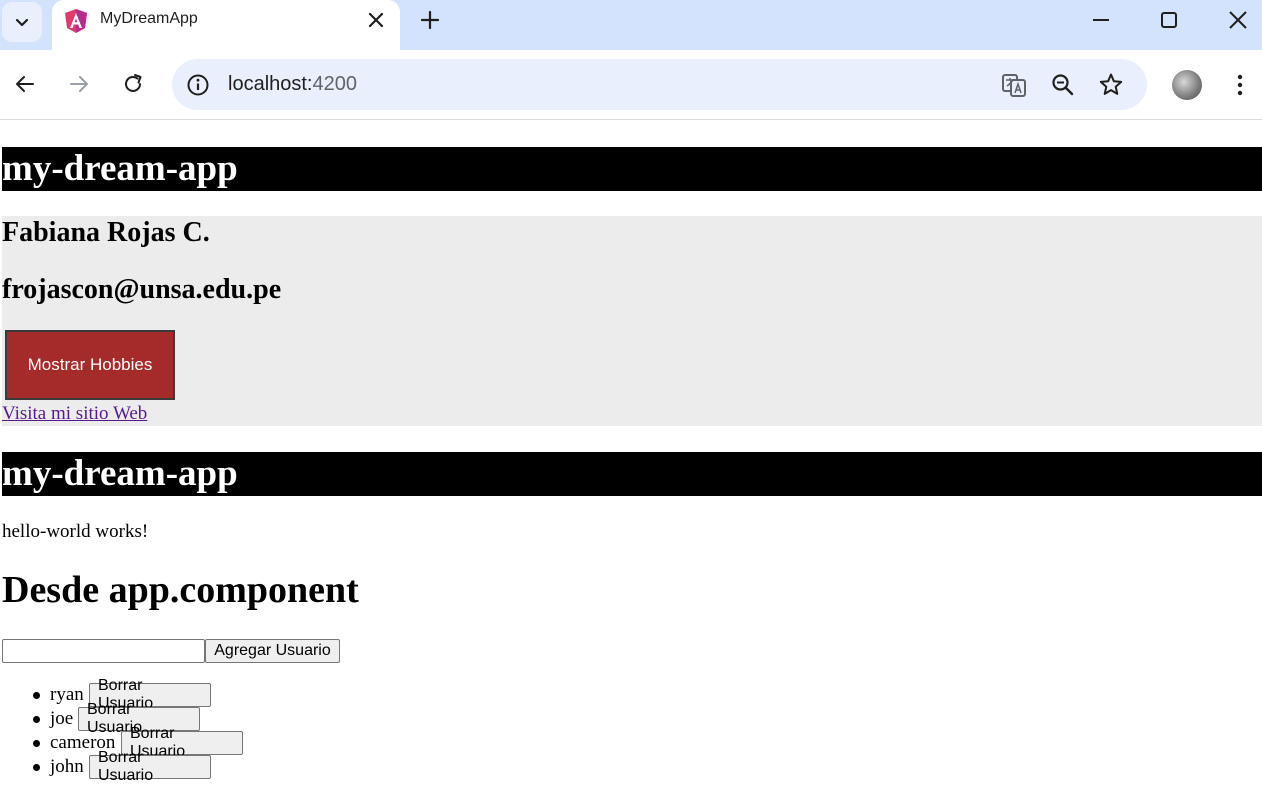 This screenshot has width=1262, height=803. I want to click on minimize-icon, so click(1101, 20).